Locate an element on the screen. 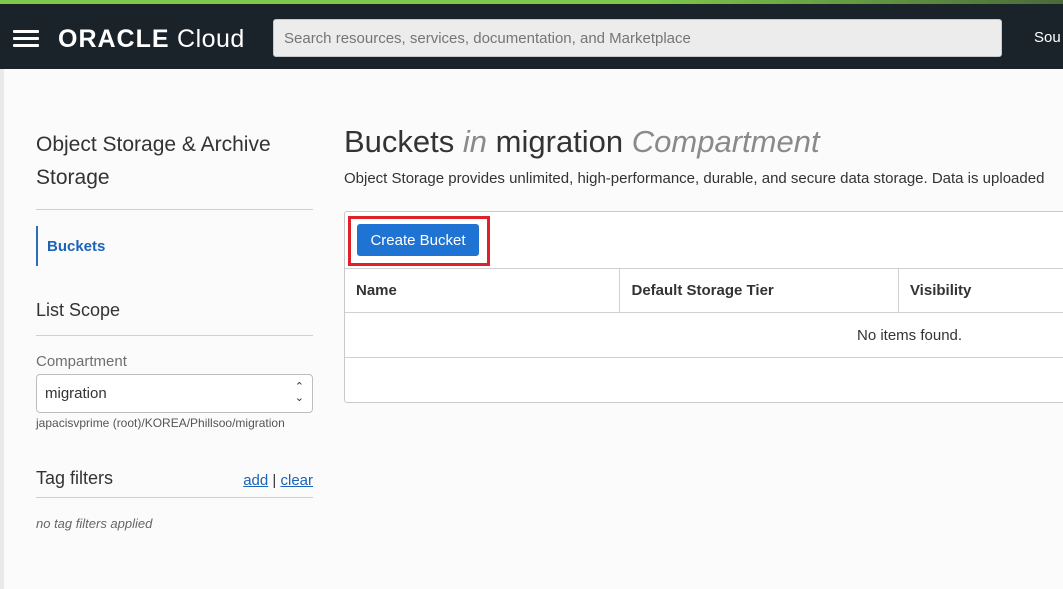  oracle-cloud-logo: ORACLE Cloud is located at coordinates (151, 39).